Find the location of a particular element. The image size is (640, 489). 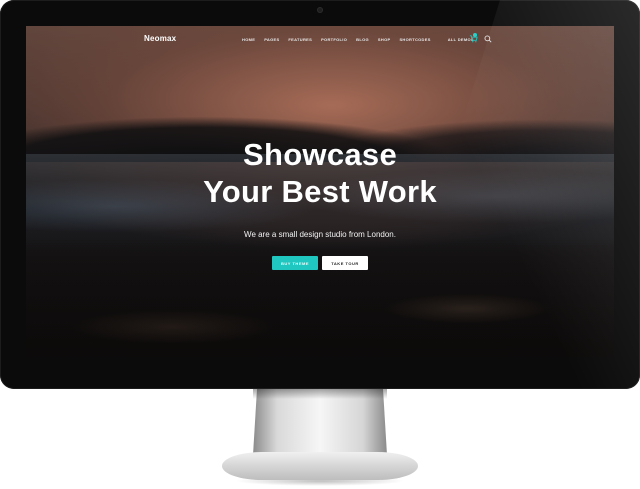

buy-theme-button: BUY THEME is located at coordinates (295, 263).